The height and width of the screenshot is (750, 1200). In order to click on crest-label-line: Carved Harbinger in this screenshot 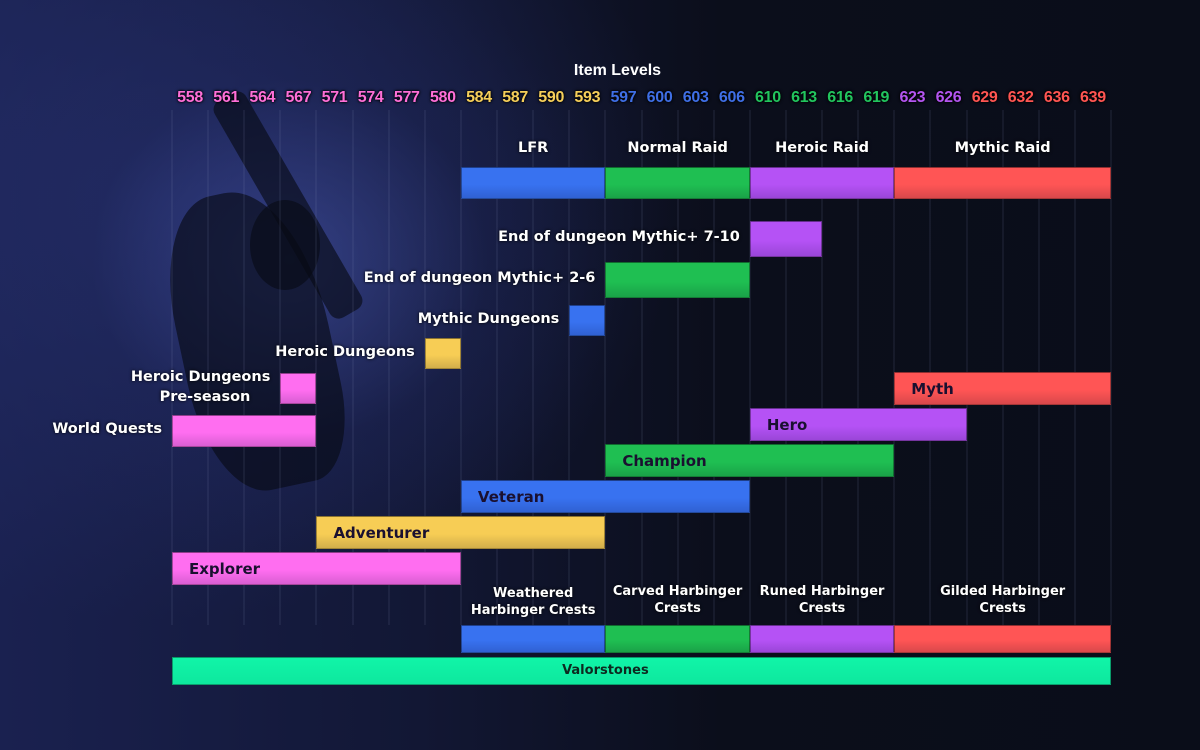, I will do `click(677, 591)`.